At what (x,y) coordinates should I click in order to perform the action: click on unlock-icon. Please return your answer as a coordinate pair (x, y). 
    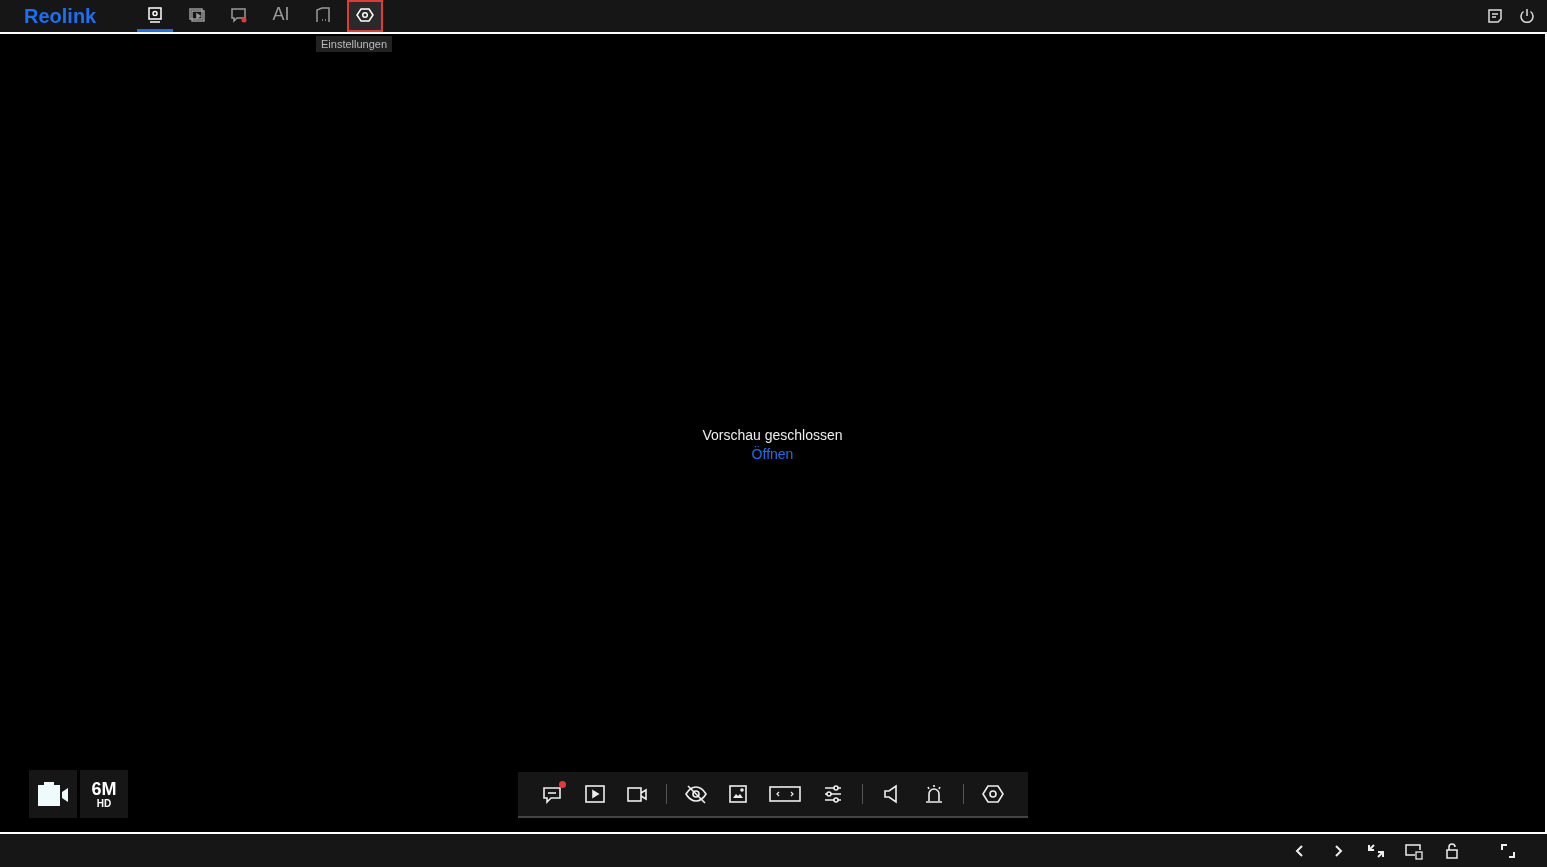
    Looking at the image, I should click on (1452, 850).